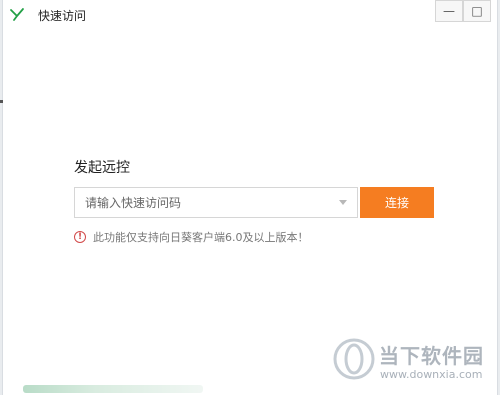 Image resolution: width=500 pixels, height=395 pixels. I want to click on version-notice: ! 此功能仅支持向日葵客户端6.0及以上版本！, so click(191, 237).